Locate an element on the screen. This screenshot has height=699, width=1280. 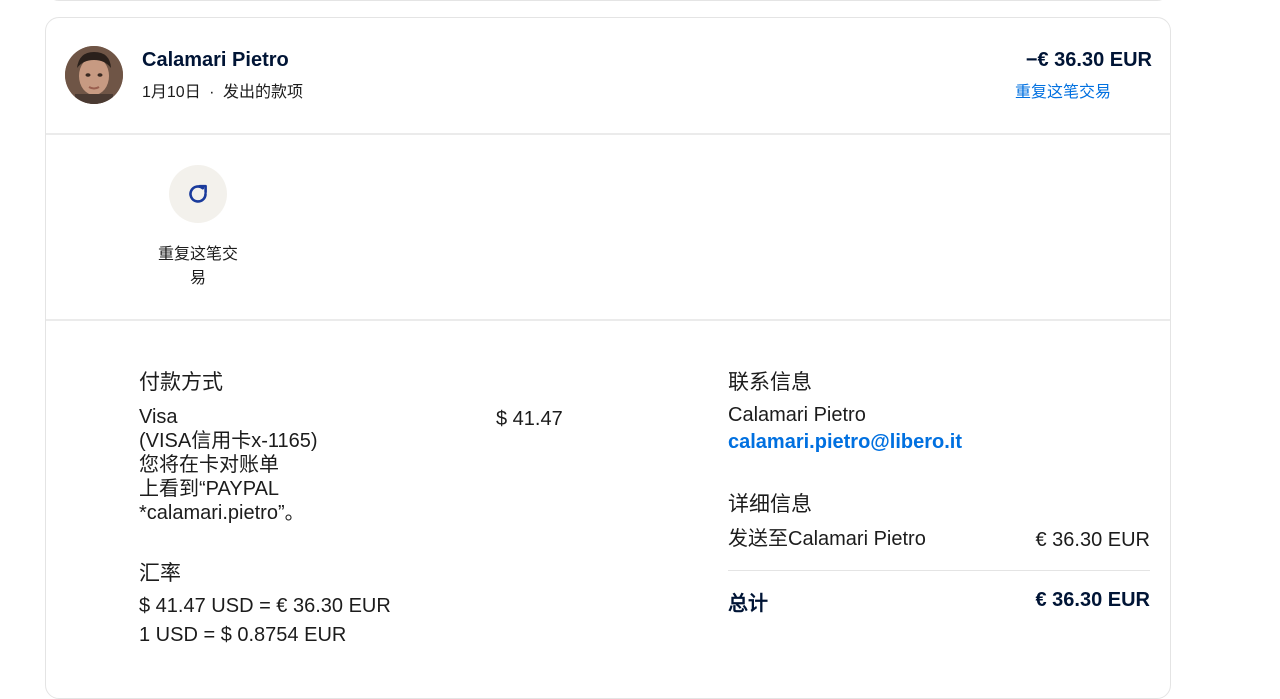
contact-info-title: 联系信息 is located at coordinates (770, 382).